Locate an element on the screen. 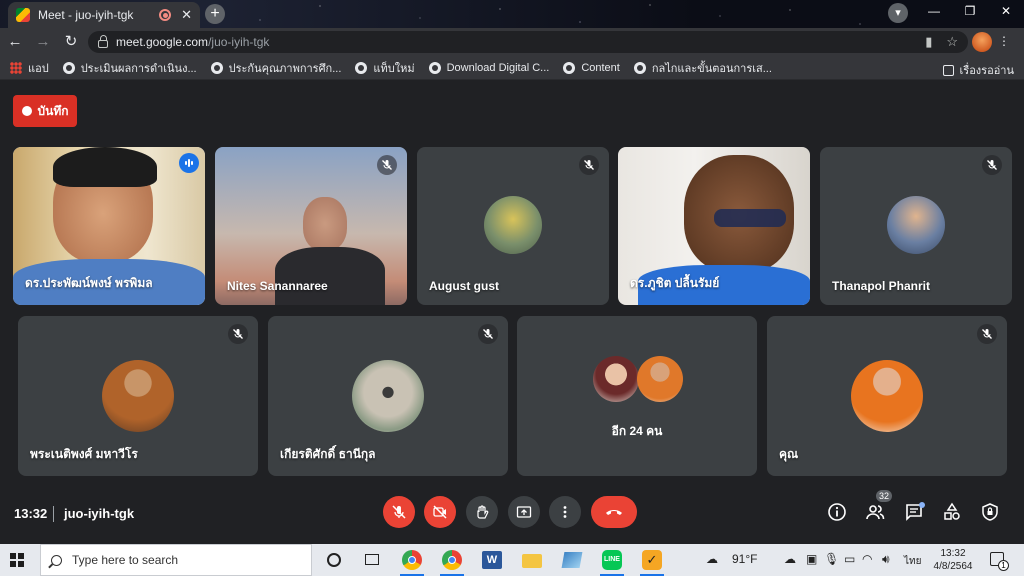  participant-tile: Thanapol Phanrit is located at coordinates (916, 226).